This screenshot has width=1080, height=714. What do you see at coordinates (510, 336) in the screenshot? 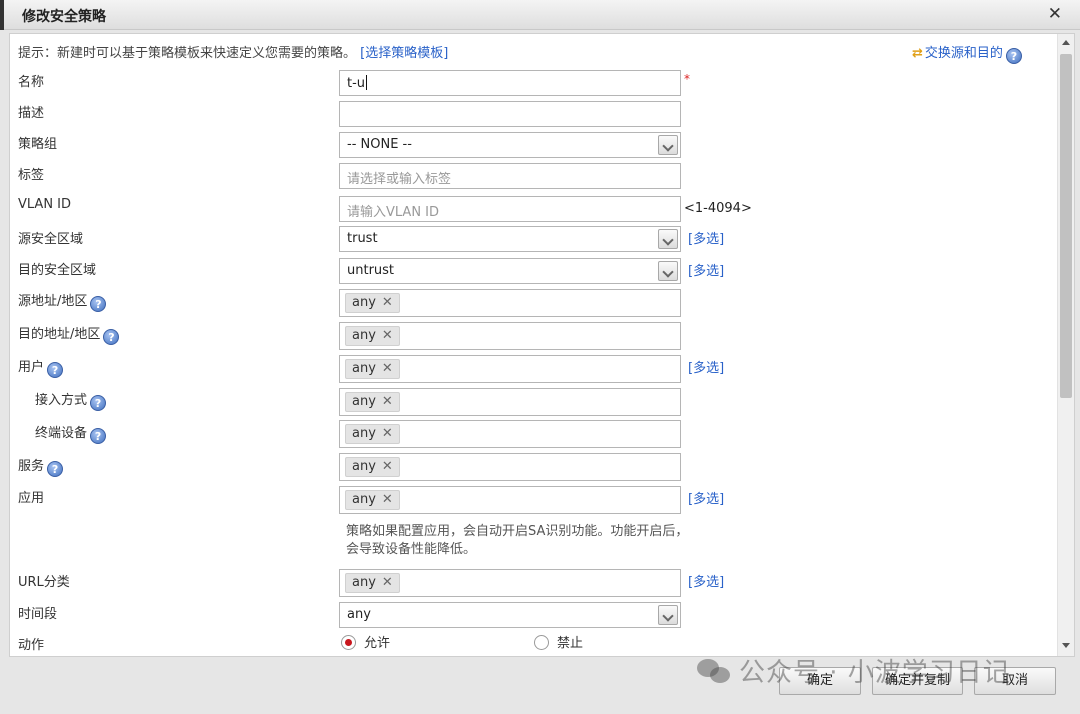
I see `dst-addr-input: any ✕` at bounding box center [510, 336].